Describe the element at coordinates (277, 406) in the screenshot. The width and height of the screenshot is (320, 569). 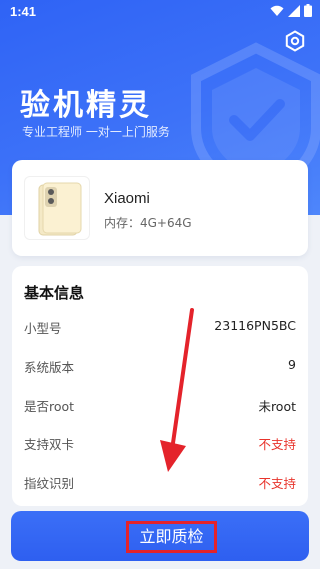
I see `info-value: 未root` at that location.